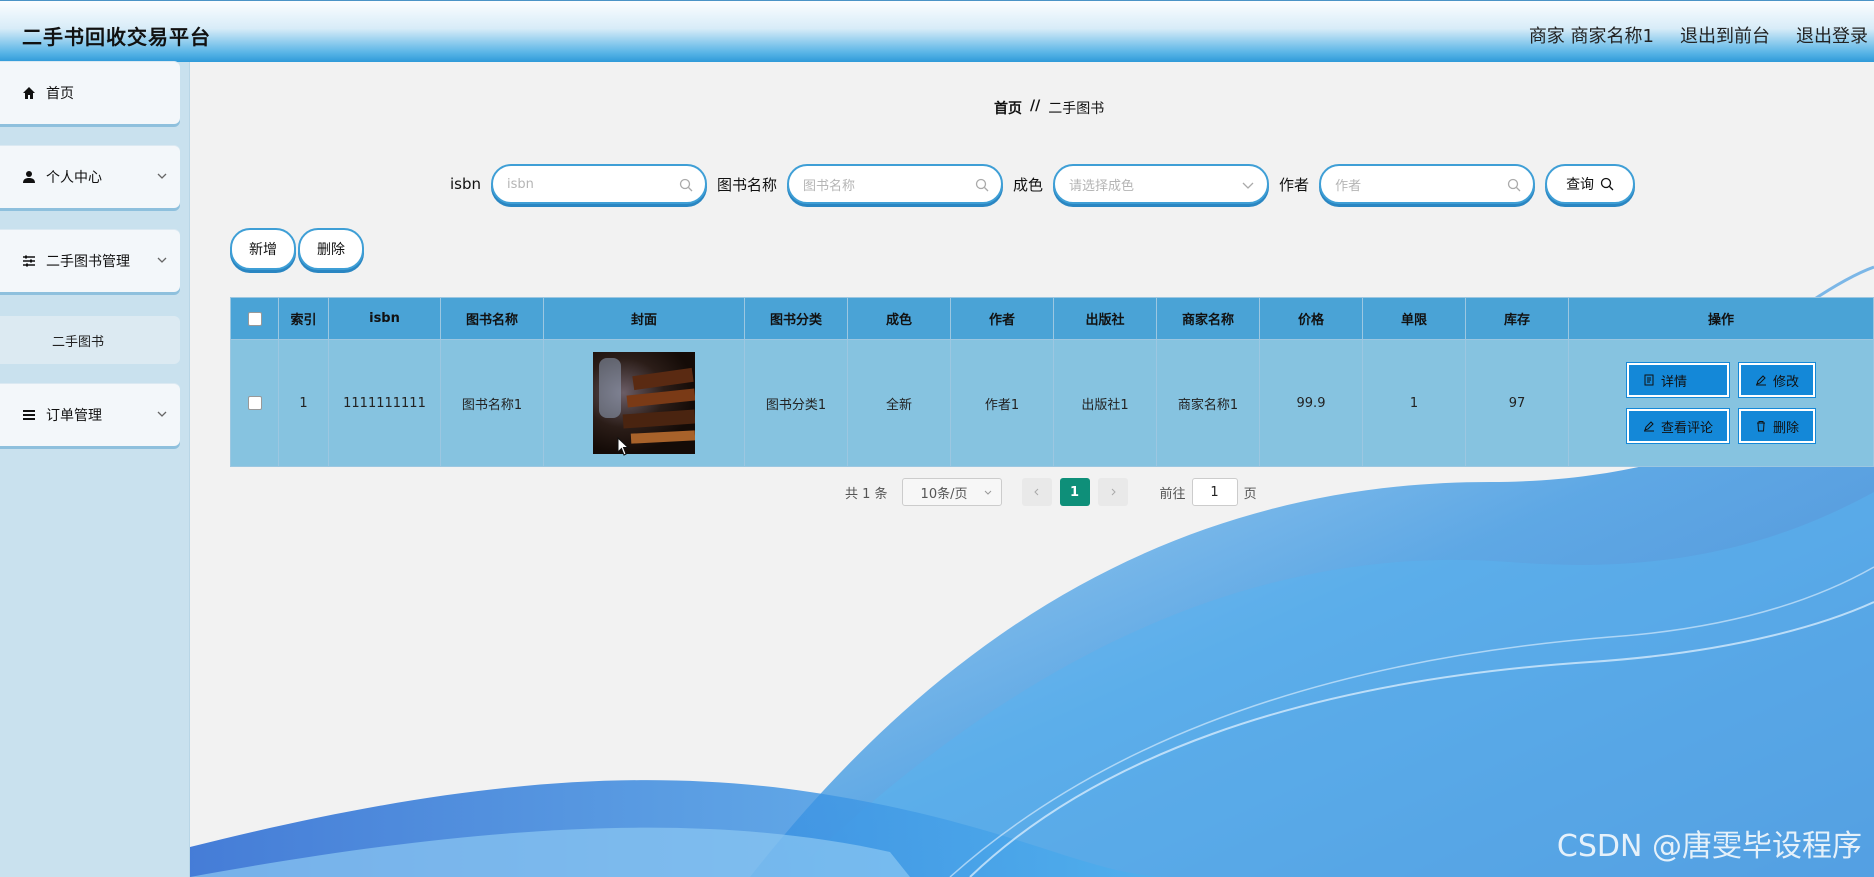 This screenshot has width=1874, height=877. What do you see at coordinates (29, 93) in the screenshot?
I see `home-icon` at bounding box center [29, 93].